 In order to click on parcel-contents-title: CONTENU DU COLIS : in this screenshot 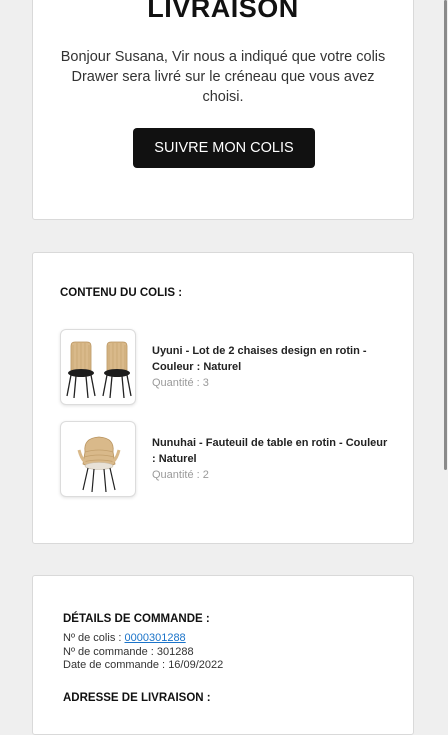, I will do `click(121, 293)`.